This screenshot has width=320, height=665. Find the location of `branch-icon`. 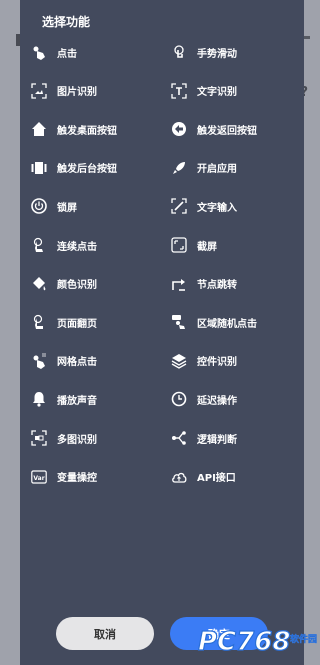

branch-icon is located at coordinates (179, 438).